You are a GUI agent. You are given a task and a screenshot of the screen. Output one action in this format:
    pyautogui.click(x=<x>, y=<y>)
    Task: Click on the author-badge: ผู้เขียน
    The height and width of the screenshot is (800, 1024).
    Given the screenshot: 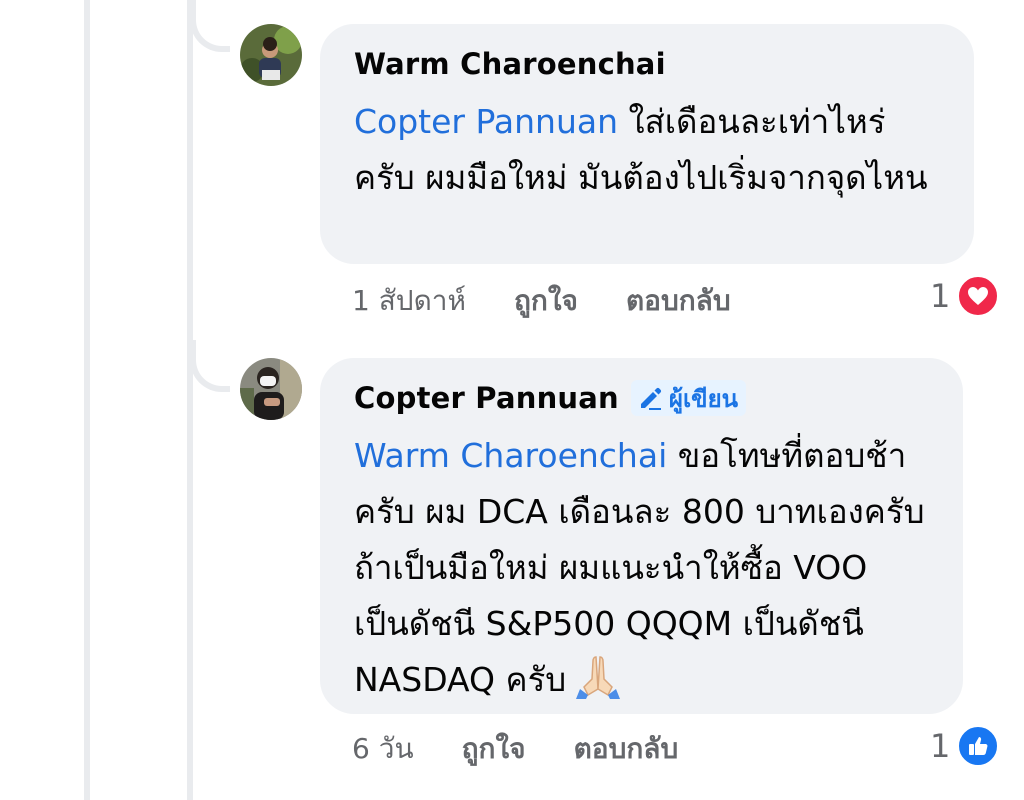 What is the action you would take?
    pyautogui.click(x=688, y=398)
    